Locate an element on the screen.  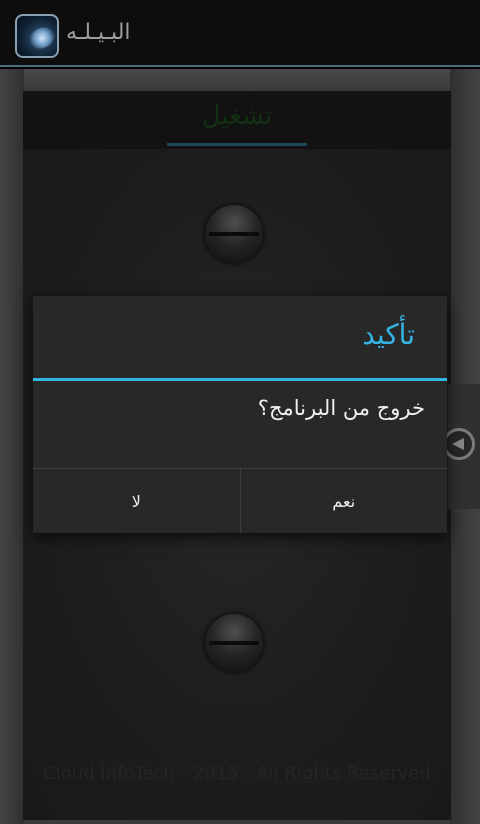
dialog-message: خروج من البرنامج؟ is located at coordinates (341, 408).